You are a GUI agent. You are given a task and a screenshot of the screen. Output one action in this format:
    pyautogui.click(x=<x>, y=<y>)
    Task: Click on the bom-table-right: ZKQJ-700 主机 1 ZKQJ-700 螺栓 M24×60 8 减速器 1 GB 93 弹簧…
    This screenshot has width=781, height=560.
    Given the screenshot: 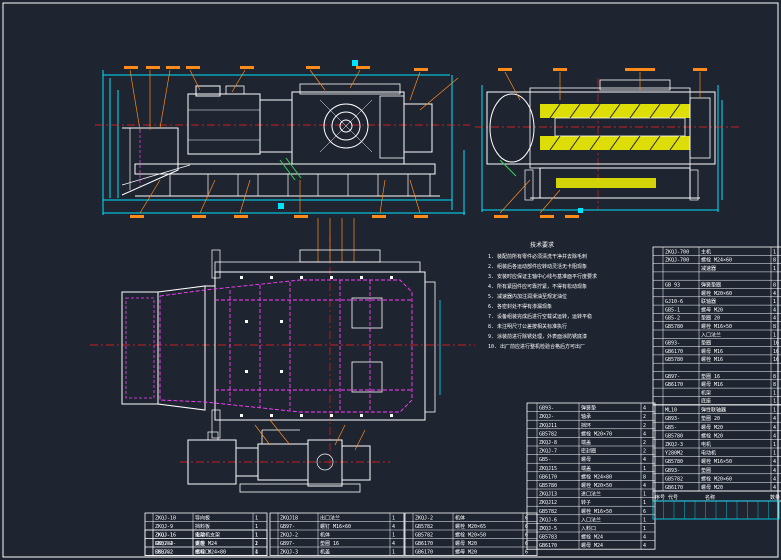 What is the action you would take?
    pyautogui.click(x=716, y=326)
    